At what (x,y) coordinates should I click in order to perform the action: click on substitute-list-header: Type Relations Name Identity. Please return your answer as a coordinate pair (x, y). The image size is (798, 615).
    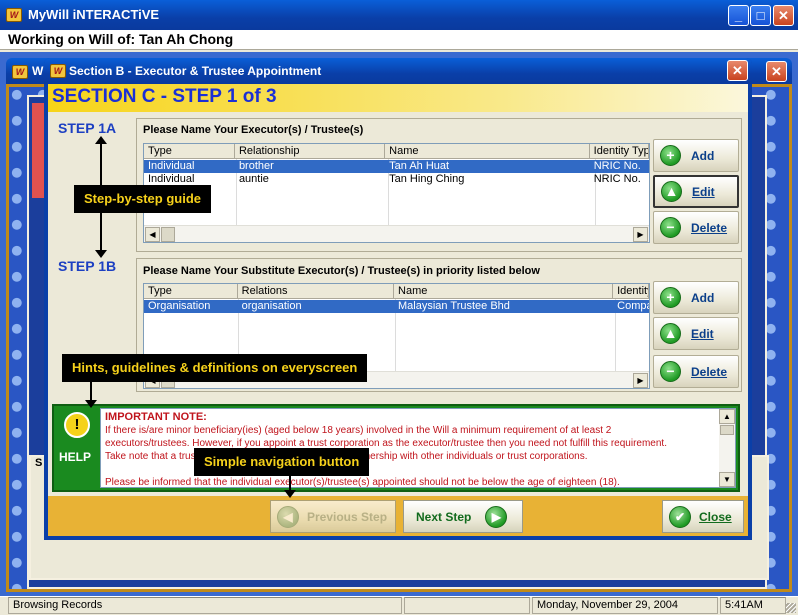
    Looking at the image, I should click on (396, 291).